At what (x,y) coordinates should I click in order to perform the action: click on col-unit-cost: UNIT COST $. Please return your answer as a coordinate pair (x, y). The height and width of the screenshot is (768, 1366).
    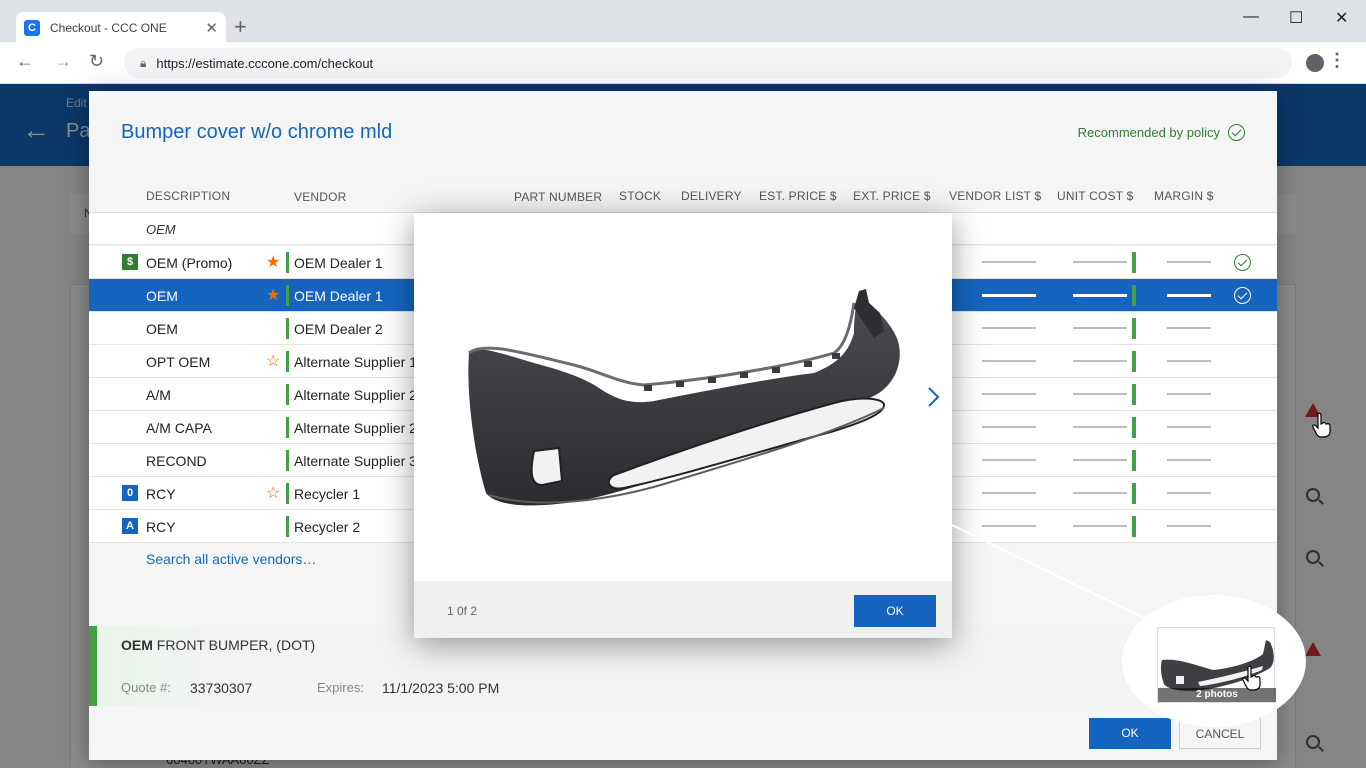
    Looking at the image, I should click on (1095, 196).